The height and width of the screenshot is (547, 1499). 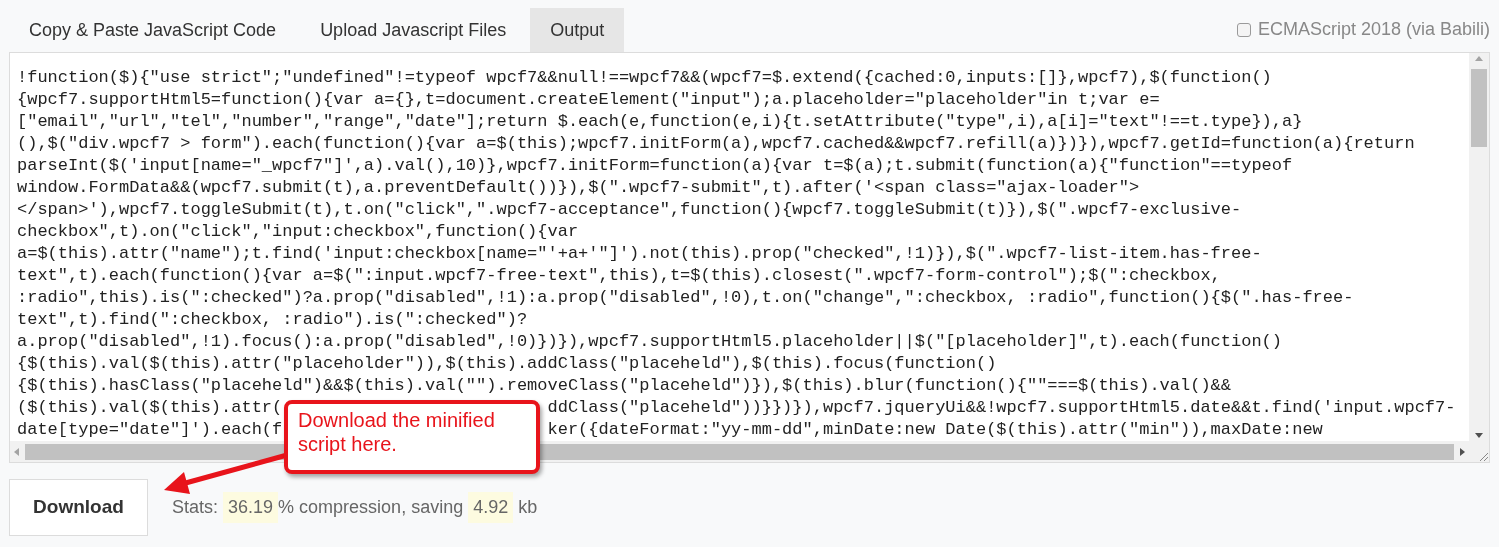 What do you see at coordinates (578, 188) in the screenshot?
I see `code-line: window.FormData&&(wpcf7.submit(t),a.preventDefault())}),$(".wpcf7-submit",t).after('<span class="ajax-loader">` at bounding box center [578, 188].